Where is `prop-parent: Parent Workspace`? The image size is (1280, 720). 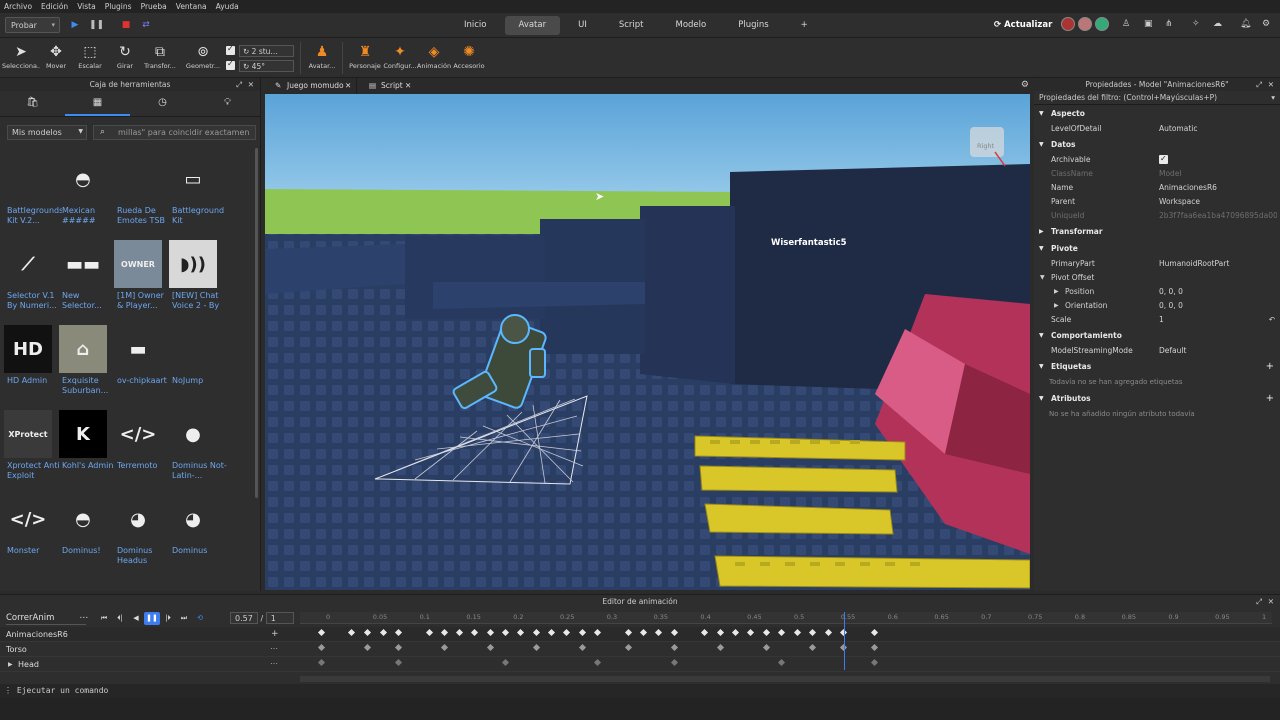
prop-parent: Parent Workspace is located at coordinates (1157, 202).